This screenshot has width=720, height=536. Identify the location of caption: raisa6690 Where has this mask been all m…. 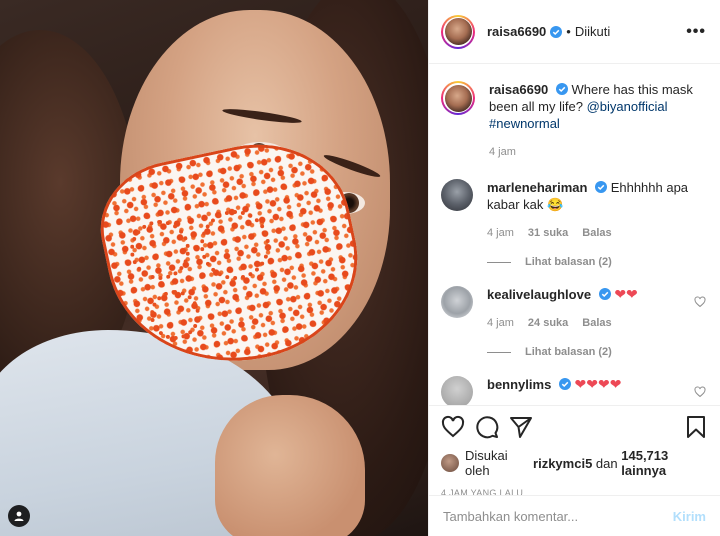
(573, 121).